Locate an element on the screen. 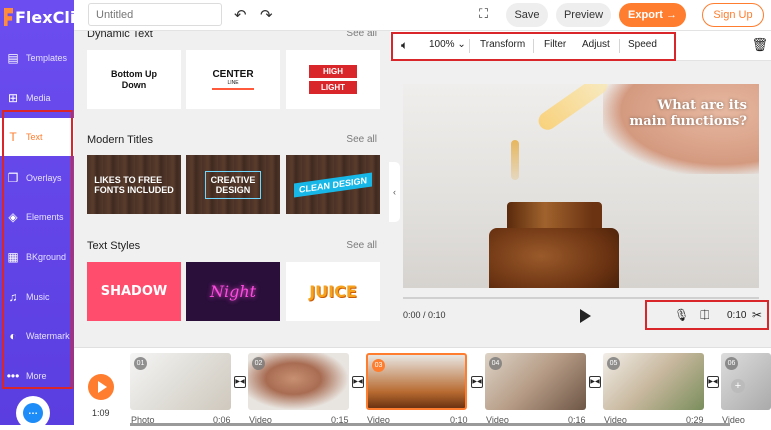 The image size is (771, 430). sidebar-item-label: BKground is located at coordinates (46, 257).